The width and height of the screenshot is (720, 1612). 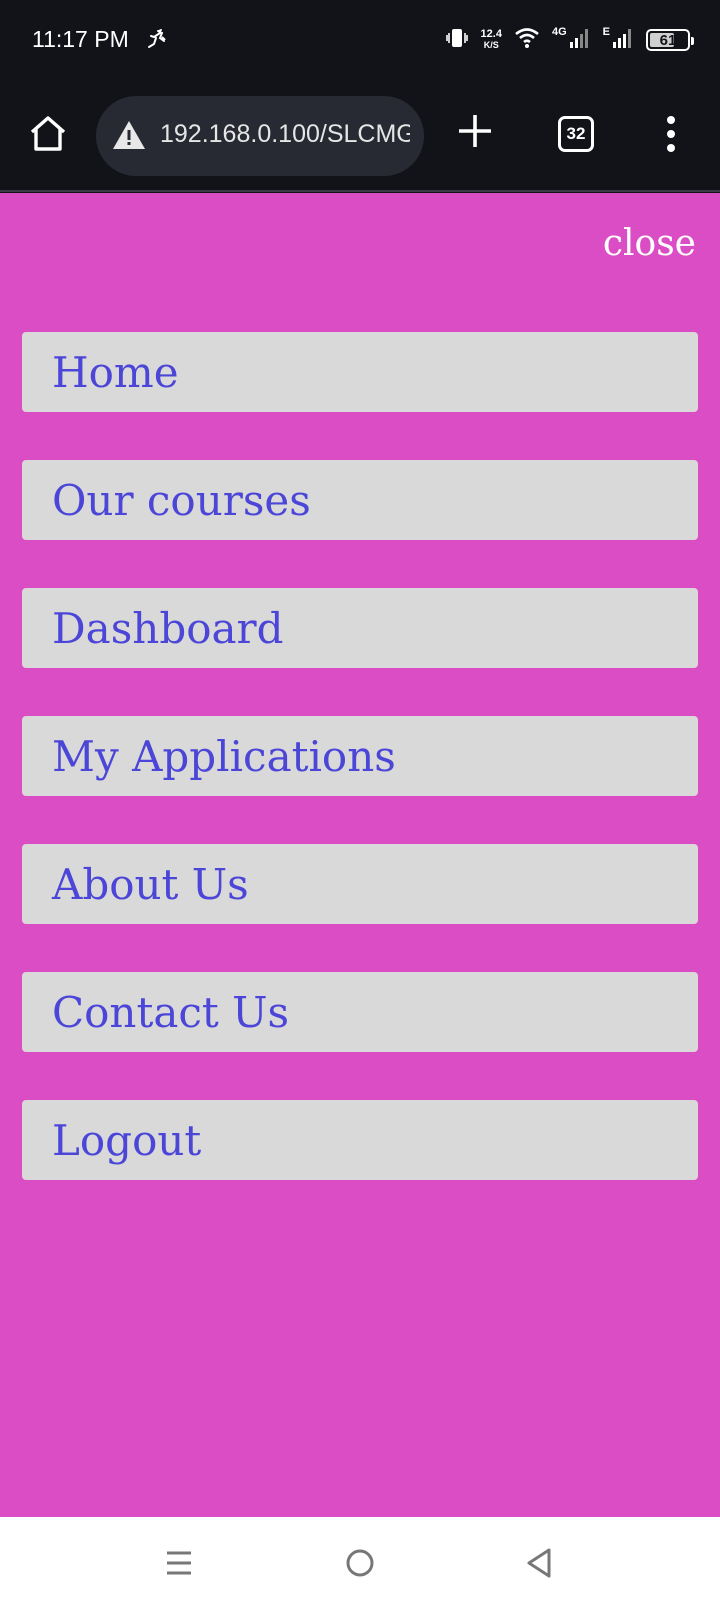 I want to click on system-nav-bar, so click(x=360, y=1564).